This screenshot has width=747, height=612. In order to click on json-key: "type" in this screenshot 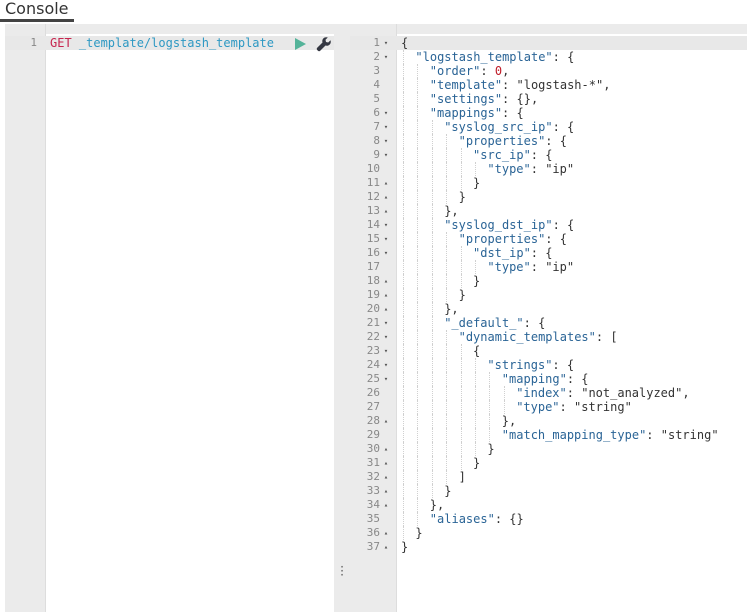, I will do `click(509, 169)`.